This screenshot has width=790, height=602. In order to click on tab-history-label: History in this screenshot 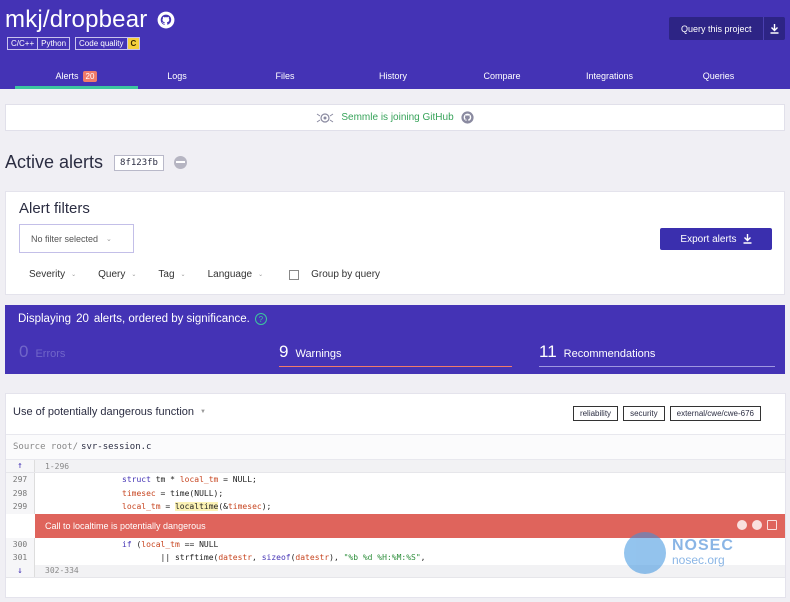, I will do `click(392, 76)`.